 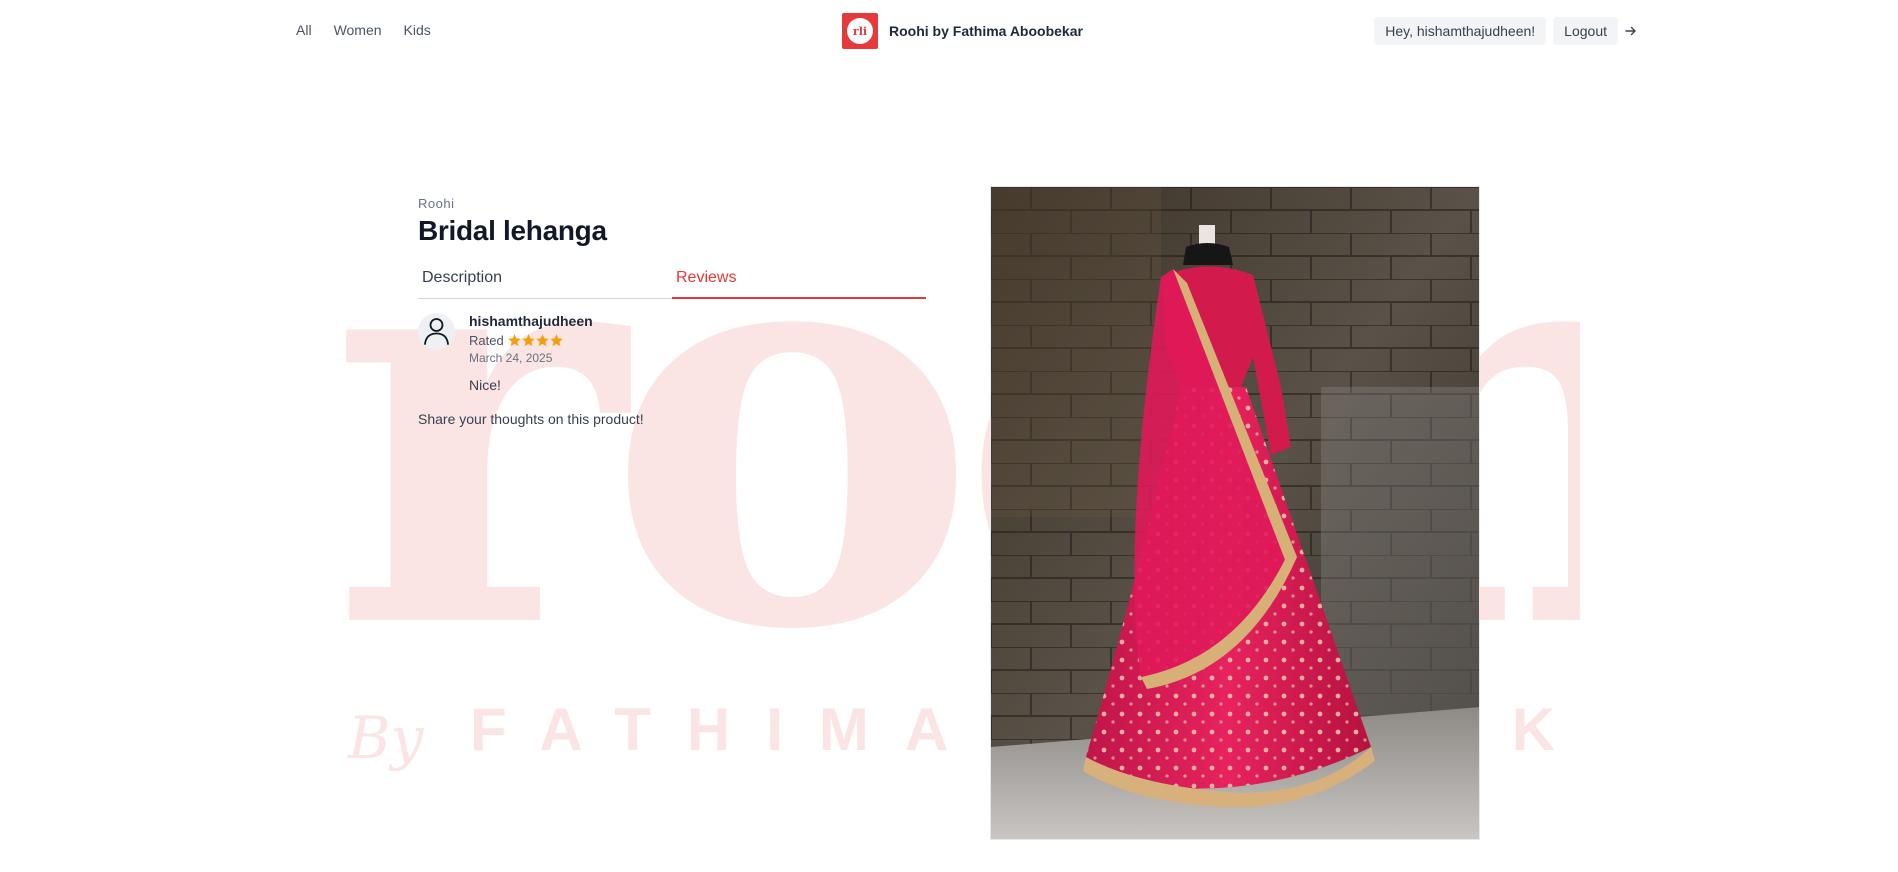 I want to click on nav-link-kids: Kids, so click(x=417, y=30).